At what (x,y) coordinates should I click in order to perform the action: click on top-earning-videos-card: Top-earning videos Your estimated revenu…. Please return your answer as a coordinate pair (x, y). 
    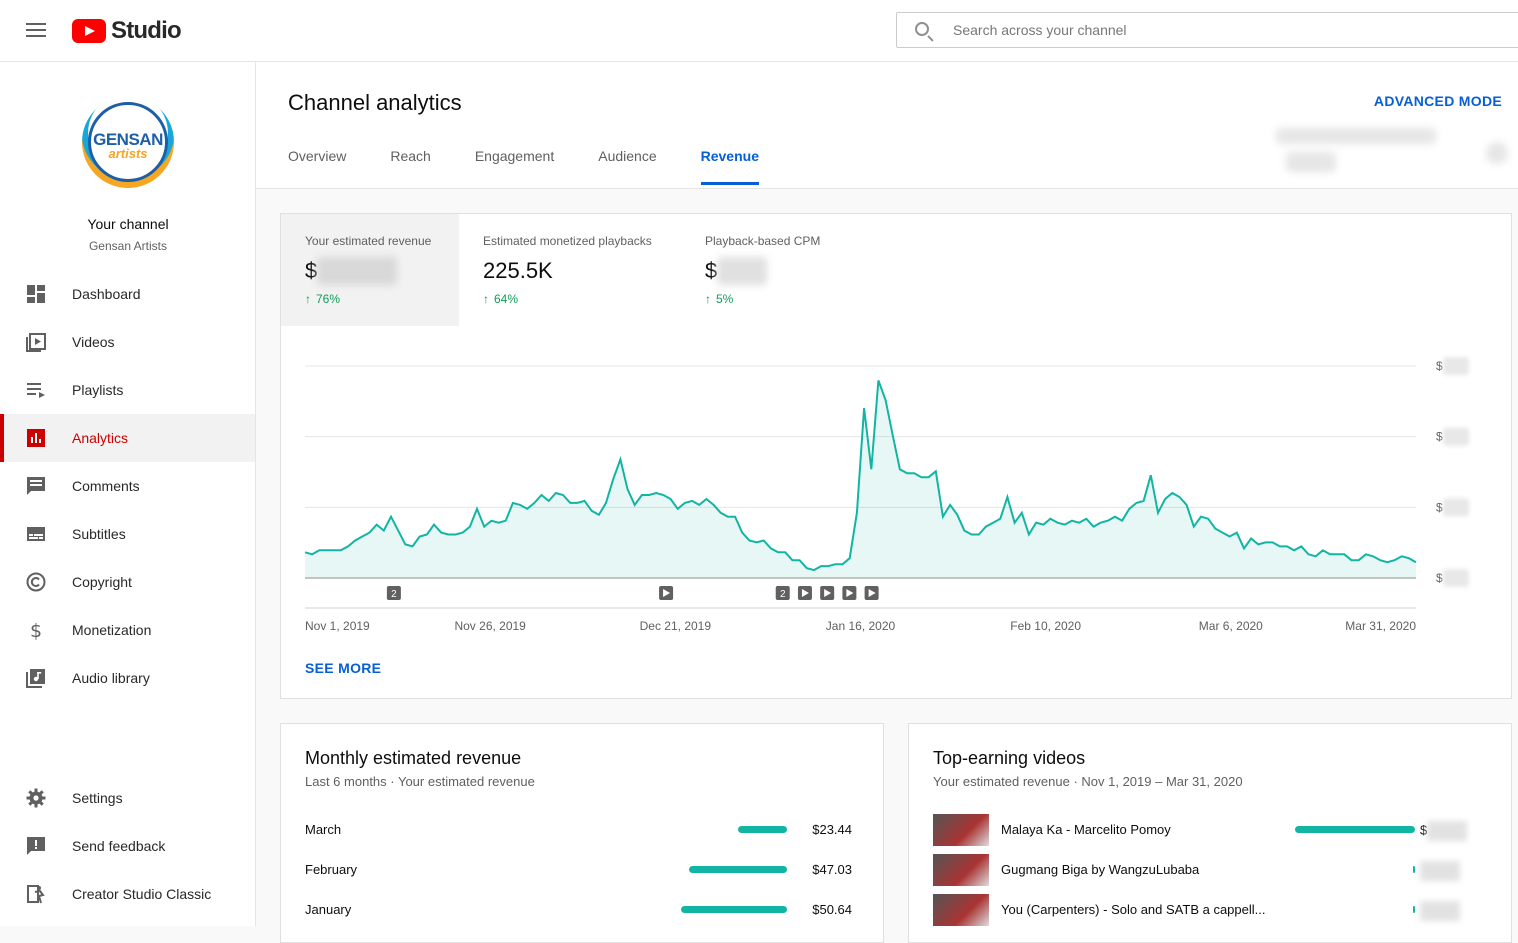
    Looking at the image, I should click on (1210, 833).